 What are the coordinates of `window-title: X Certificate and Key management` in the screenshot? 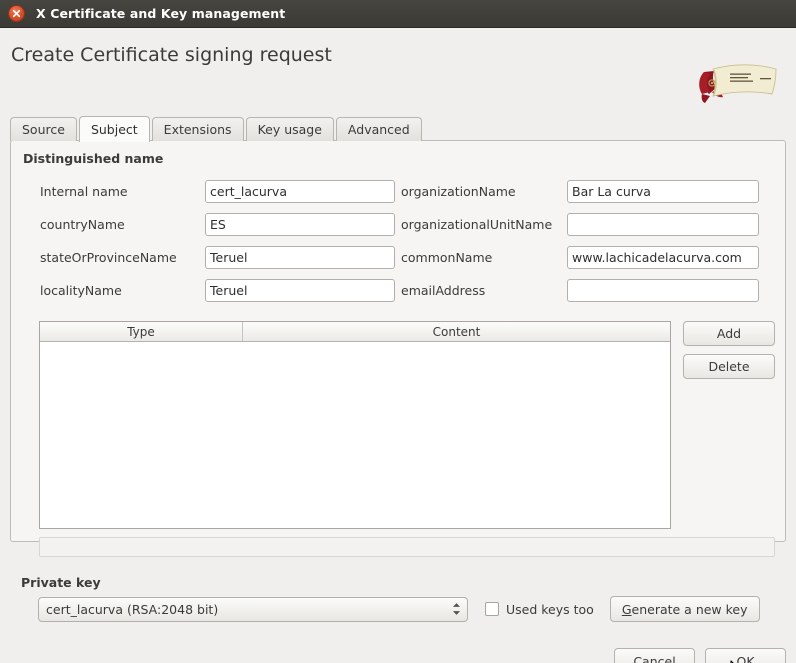 It's located at (161, 13).